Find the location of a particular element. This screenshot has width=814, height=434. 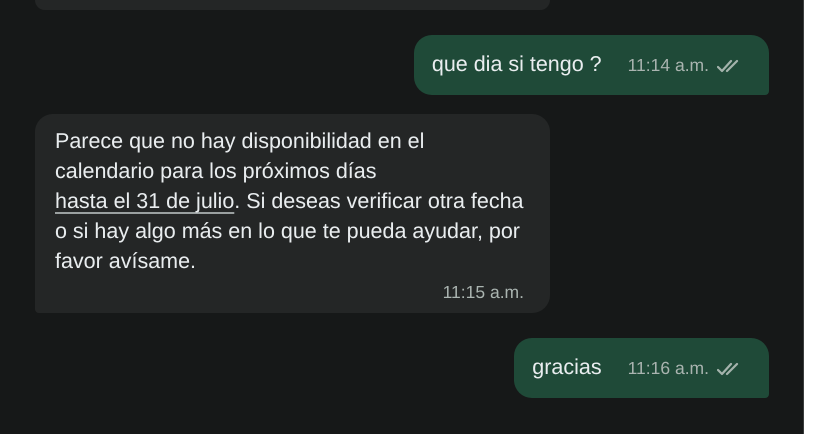

message-time: 11:15 a.m. is located at coordinates (483, 292).